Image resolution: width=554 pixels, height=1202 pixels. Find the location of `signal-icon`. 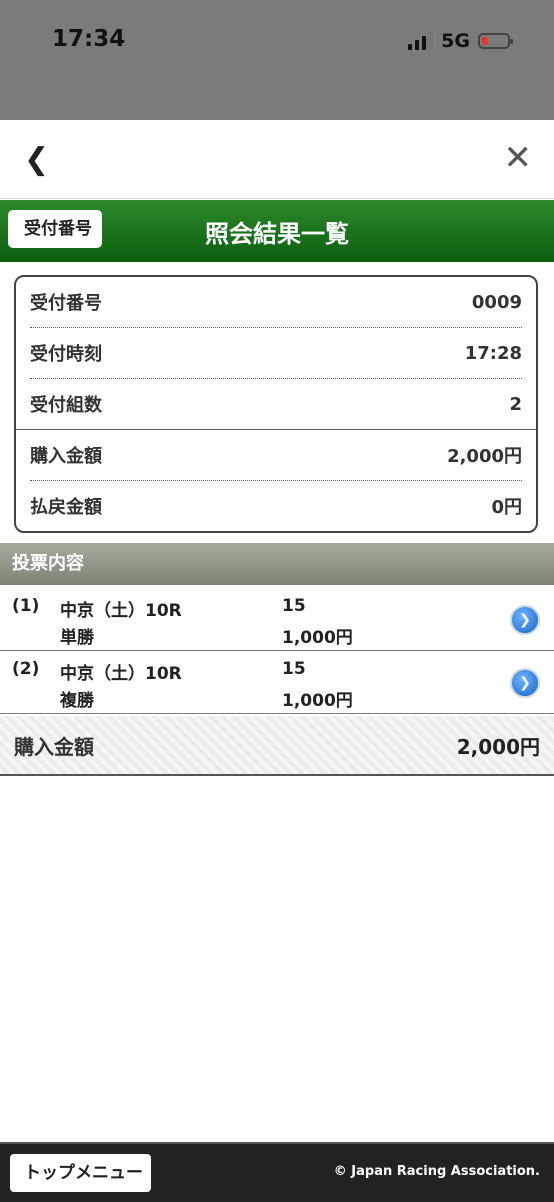

signal-icon is located at coordinates (421, 41).